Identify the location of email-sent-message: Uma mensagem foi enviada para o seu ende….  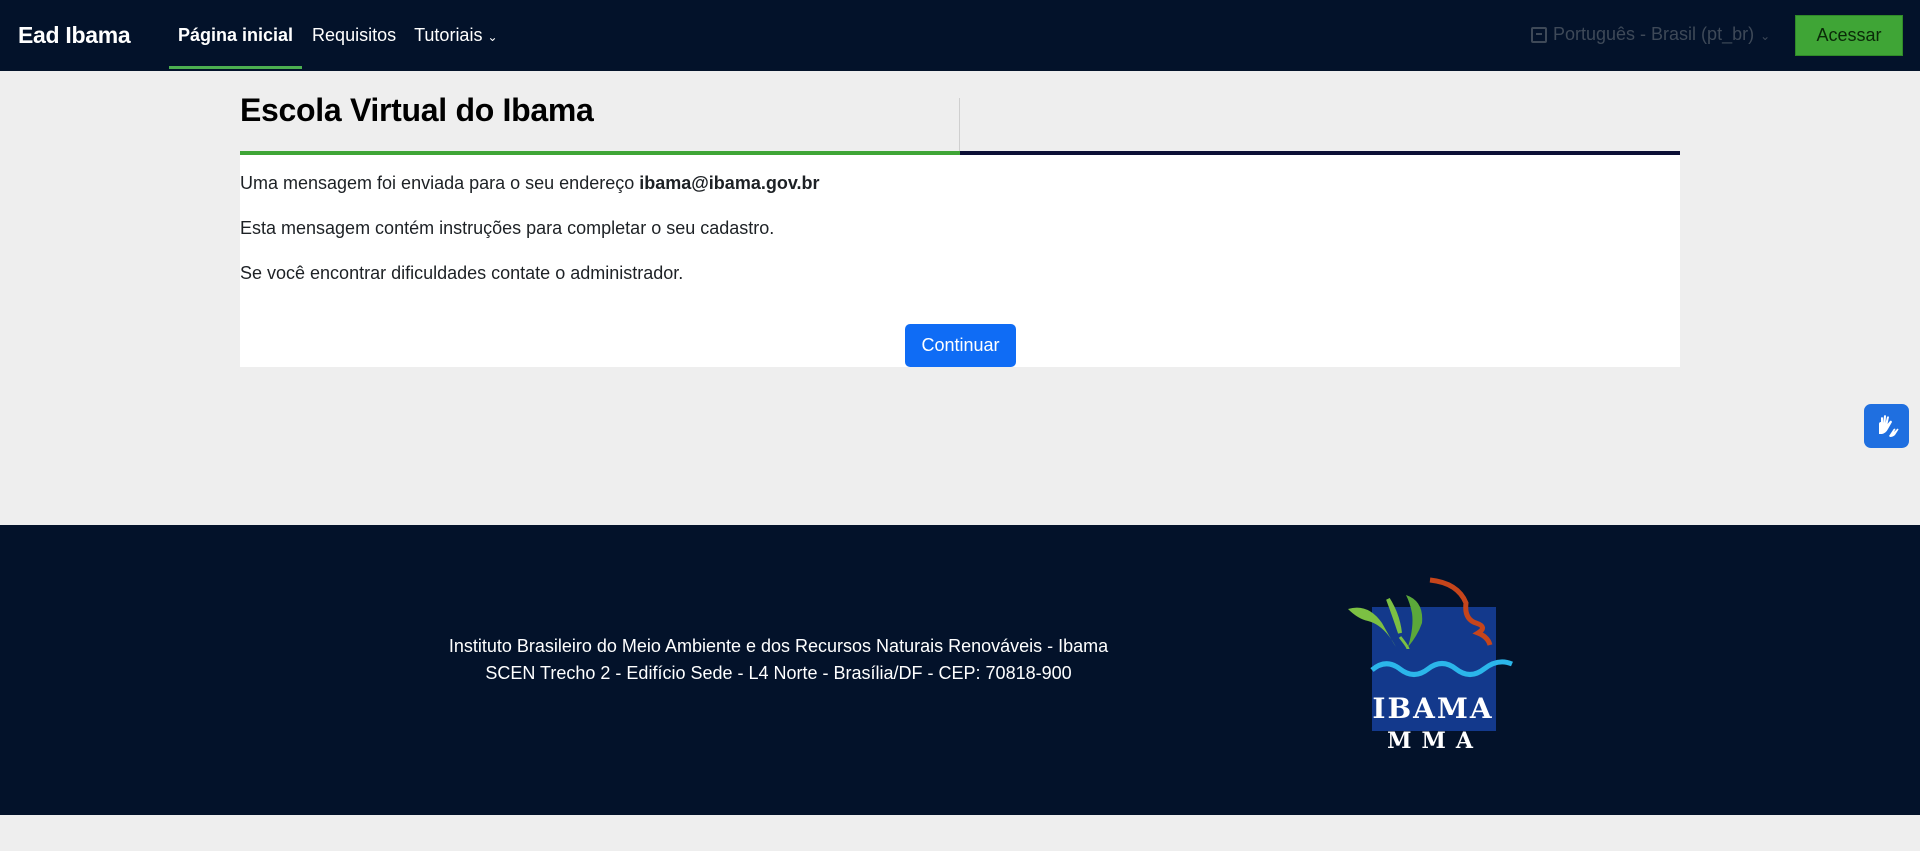
(530, 183).